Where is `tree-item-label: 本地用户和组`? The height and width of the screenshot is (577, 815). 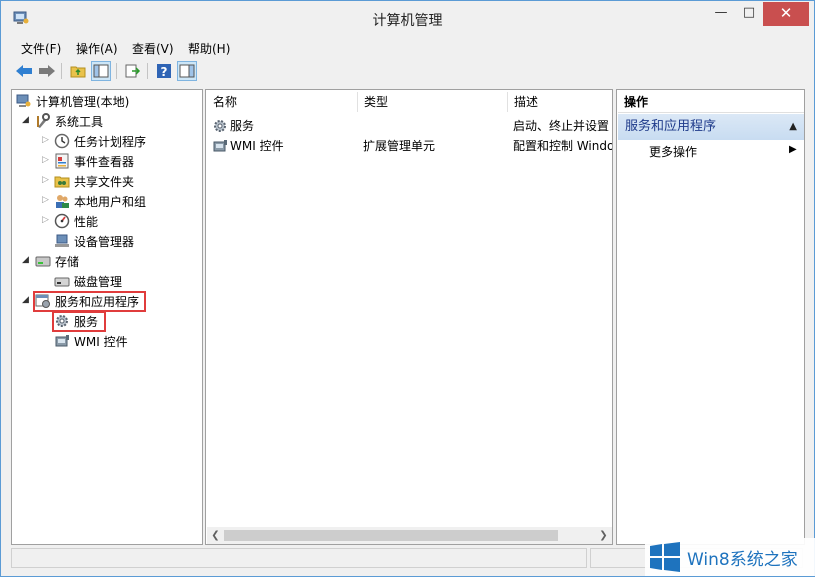
tree-item-label: 本地用户和组 is located at coordinates (110, 201).